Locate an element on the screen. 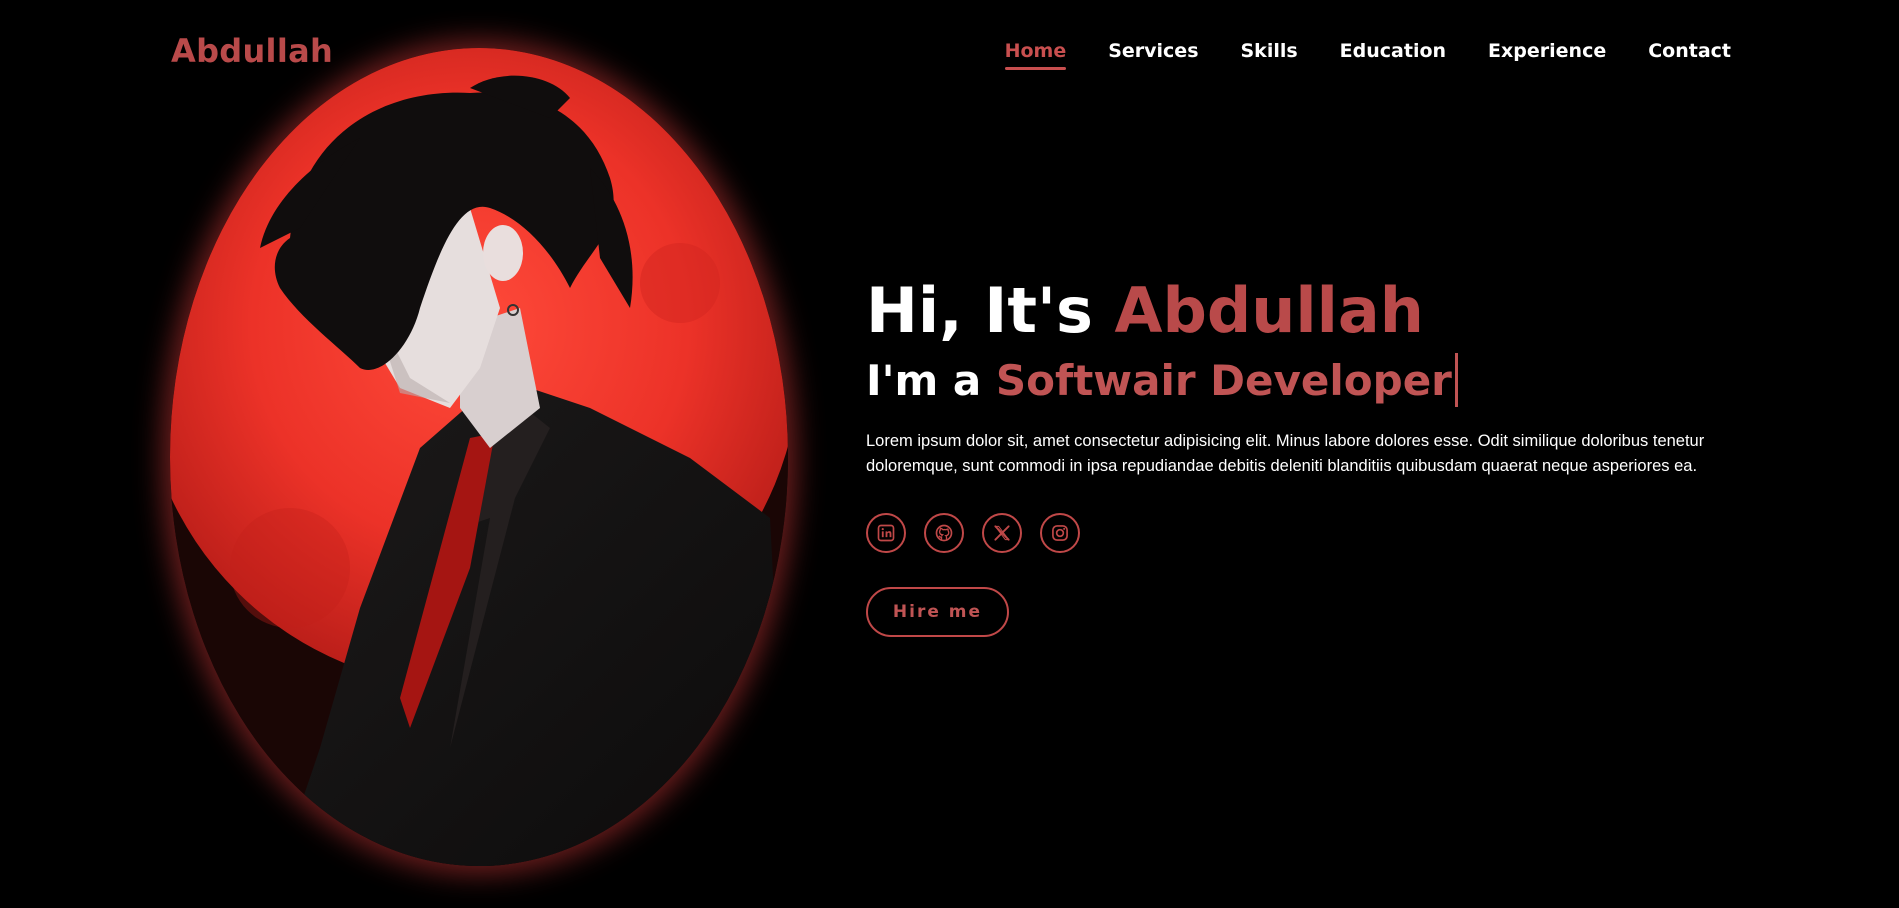 Image resolution: width=1899 pixels, height=908 pixels. nav-contact: Contact is located at coordinates (1689, 53).